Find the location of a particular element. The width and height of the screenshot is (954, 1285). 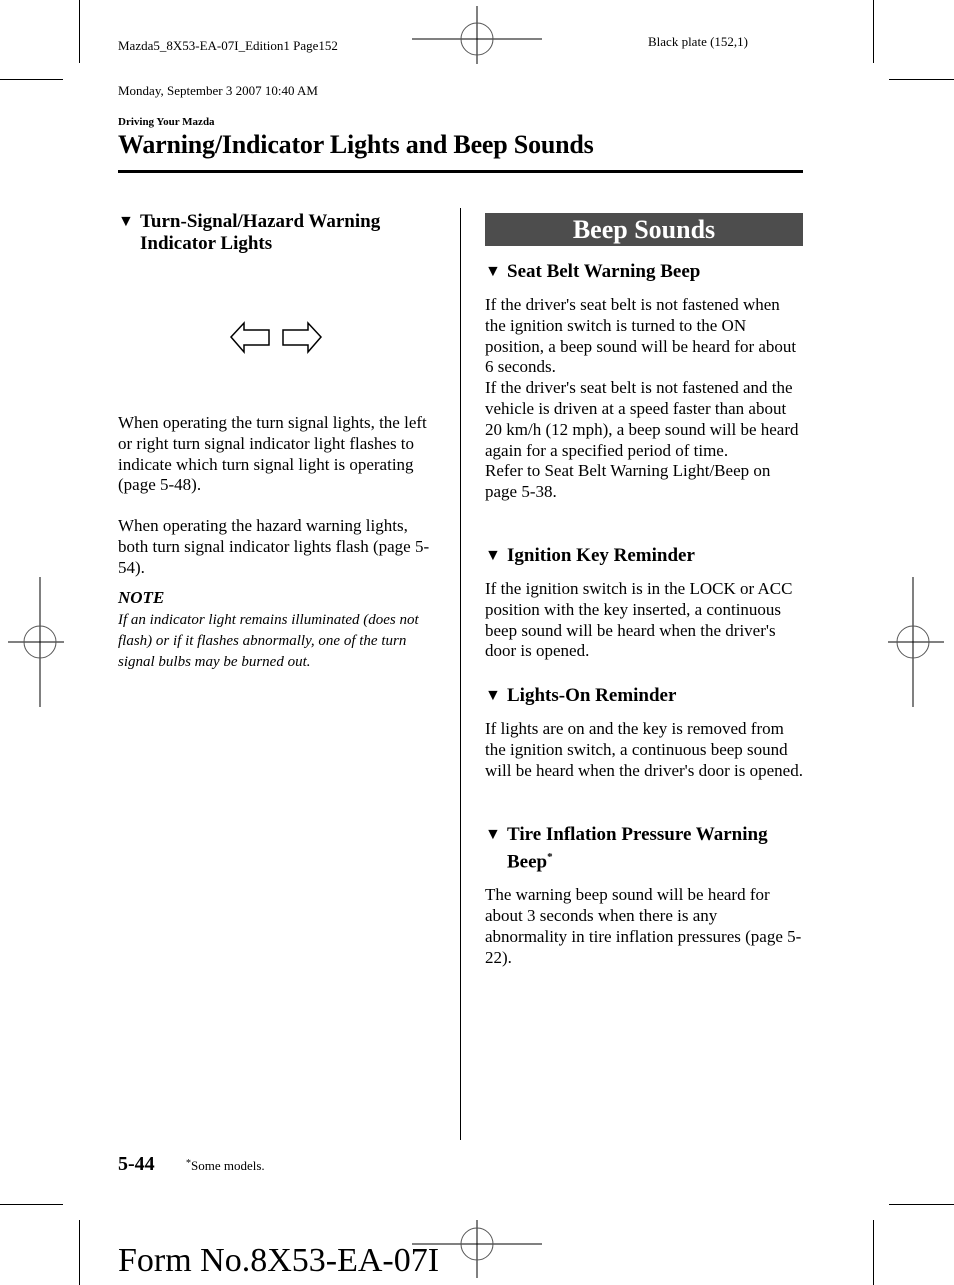

left-turn-arrow-icon is located at coordinates (249, 338).